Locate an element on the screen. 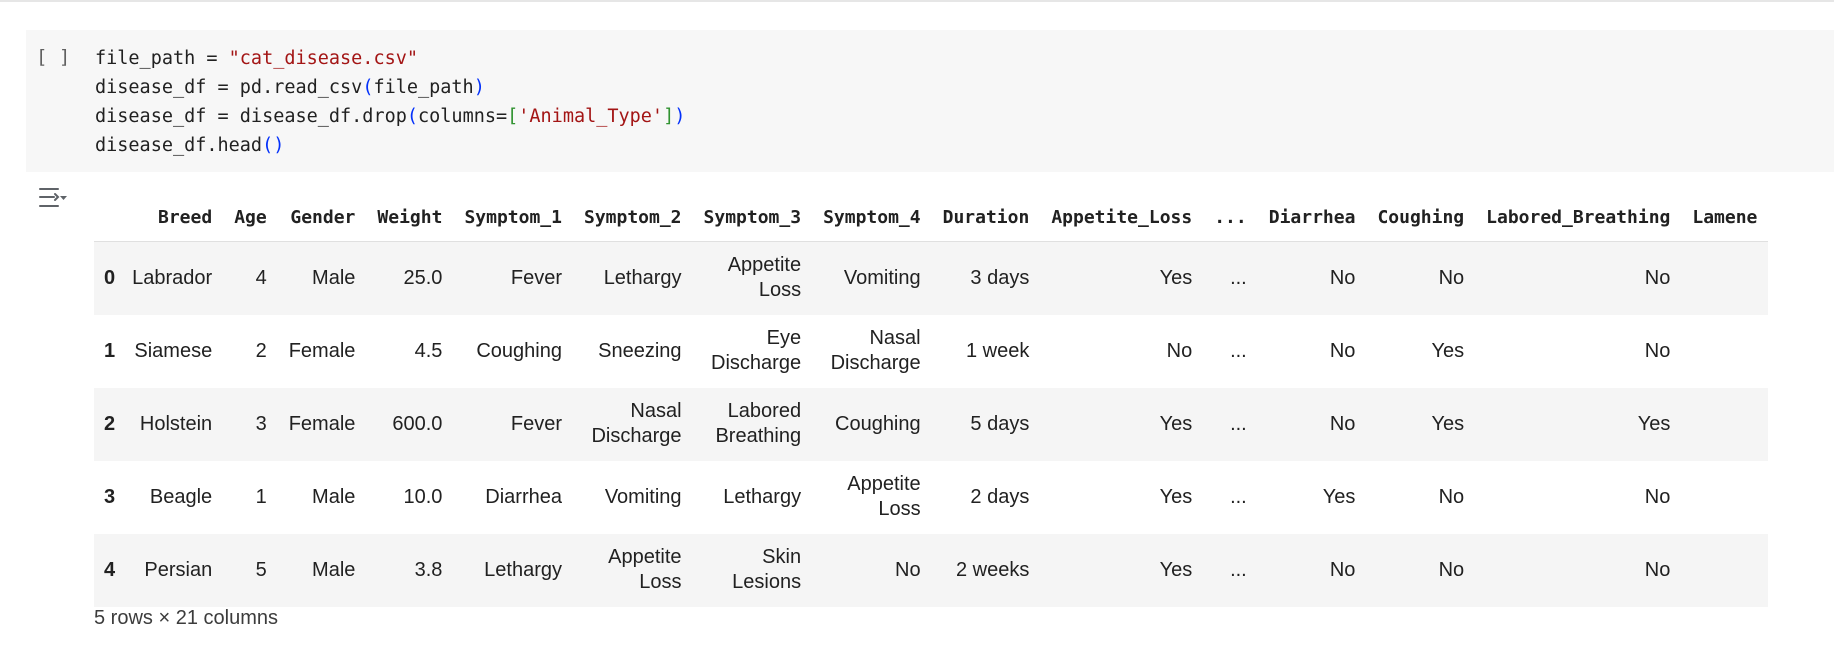 This screenshot has width=1834, height=652. table-cell: Skin Lesions is located at coordinates (753, 570).